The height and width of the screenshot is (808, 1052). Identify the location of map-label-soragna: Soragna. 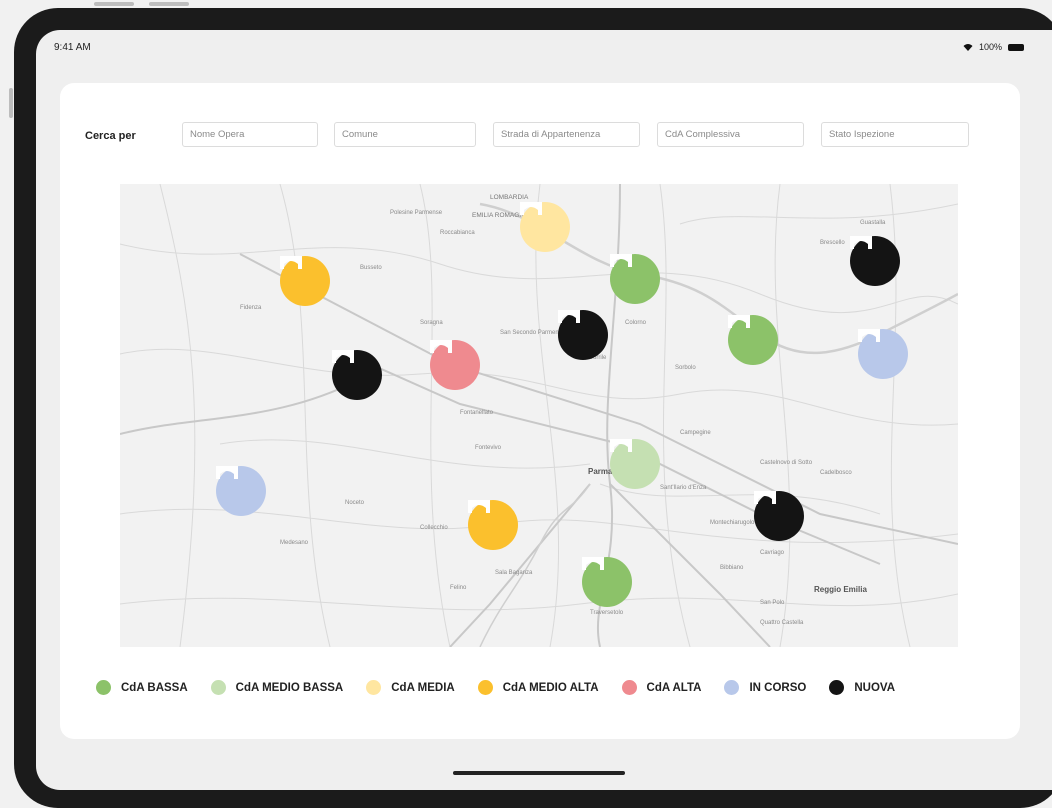
(431, 323).